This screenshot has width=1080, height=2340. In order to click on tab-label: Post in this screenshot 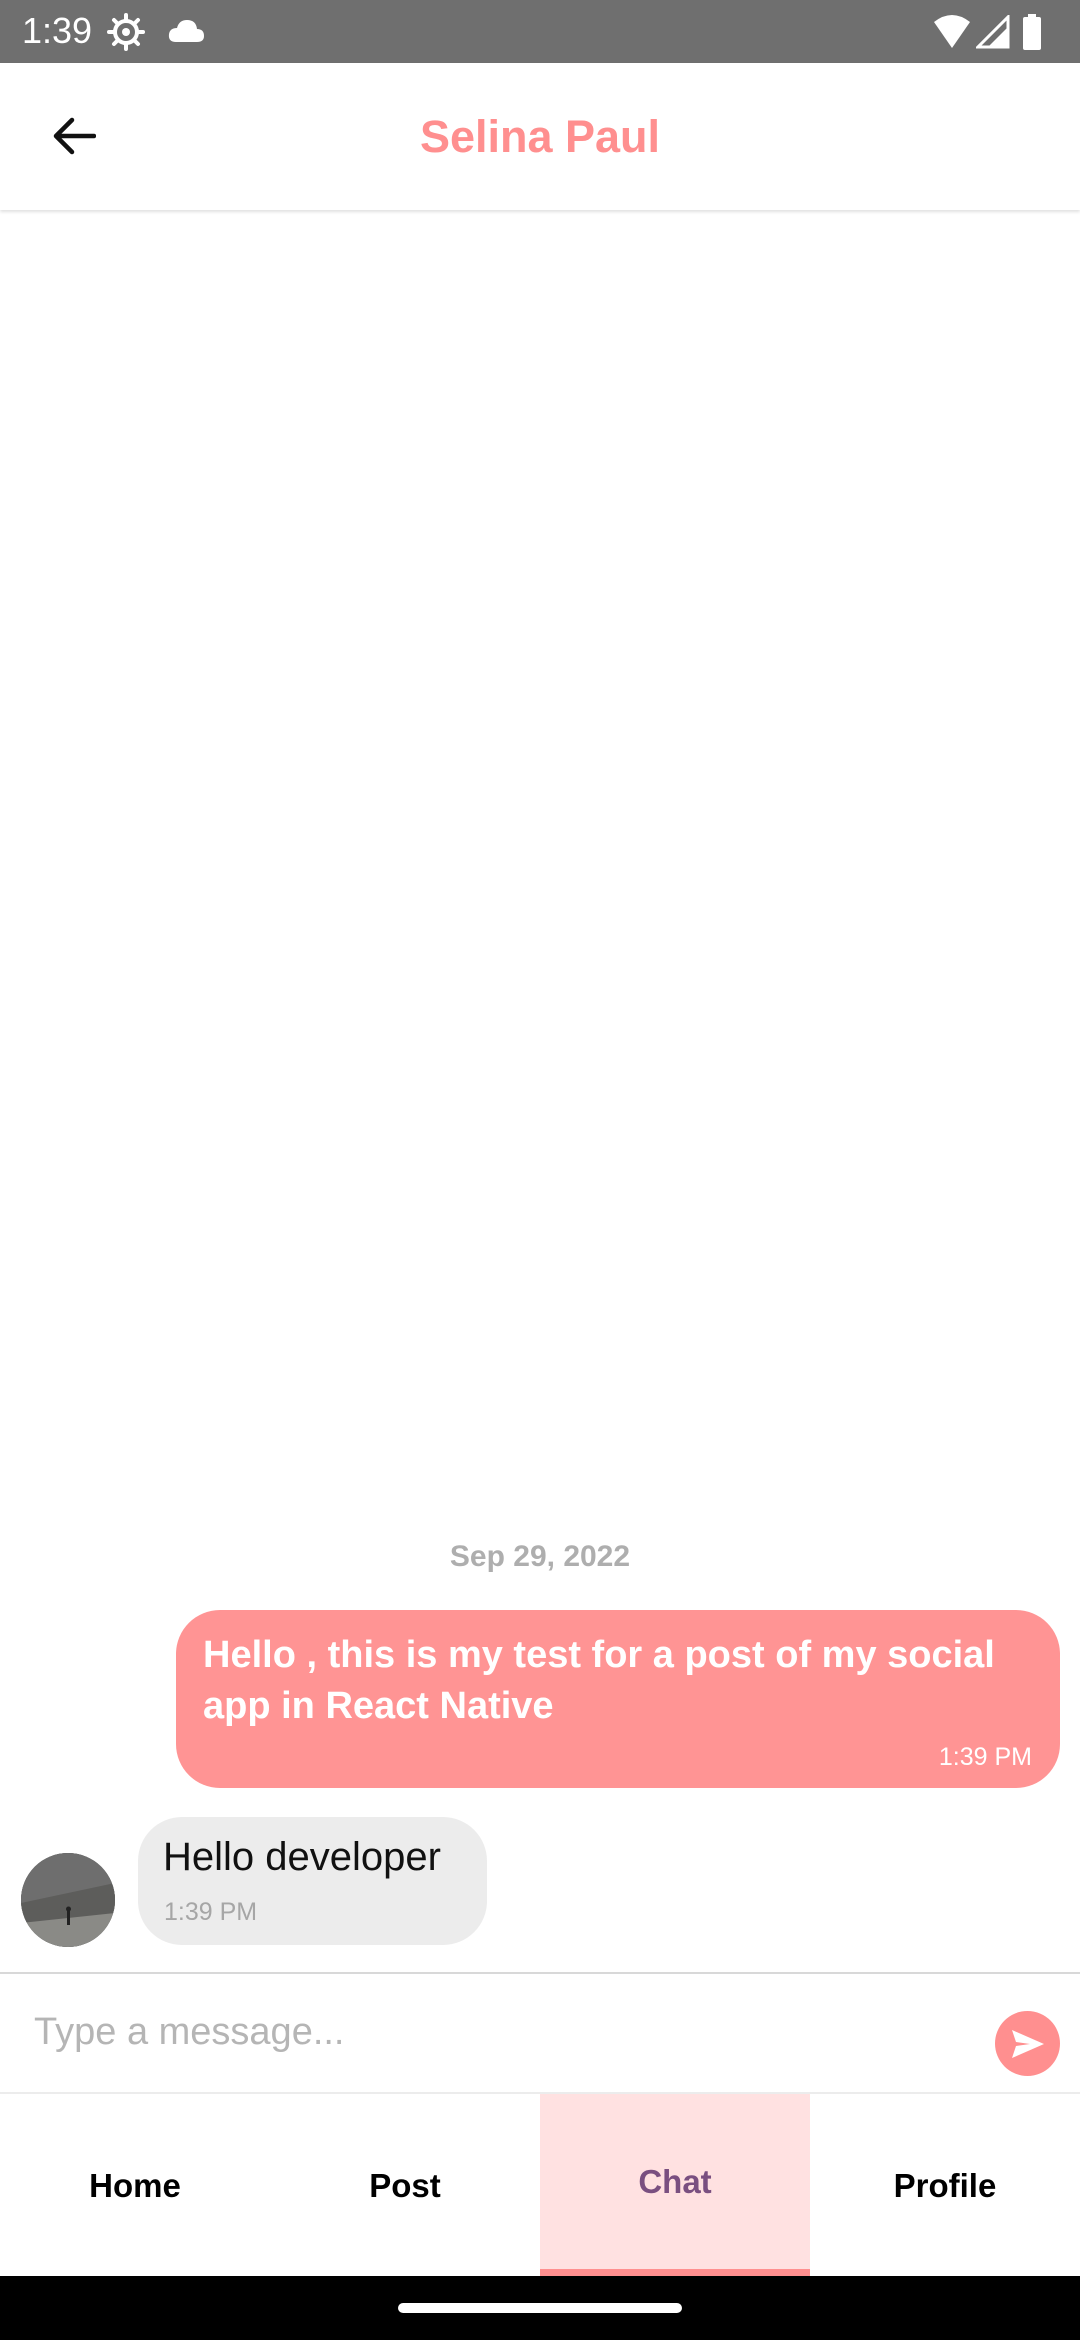, I will do `click(405, 2185)`.